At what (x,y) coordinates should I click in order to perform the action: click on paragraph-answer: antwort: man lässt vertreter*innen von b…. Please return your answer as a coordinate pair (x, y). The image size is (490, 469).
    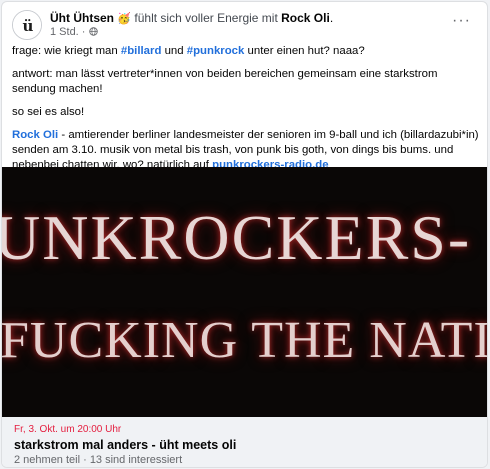
    Looking at the image, I should click on (225, 81).